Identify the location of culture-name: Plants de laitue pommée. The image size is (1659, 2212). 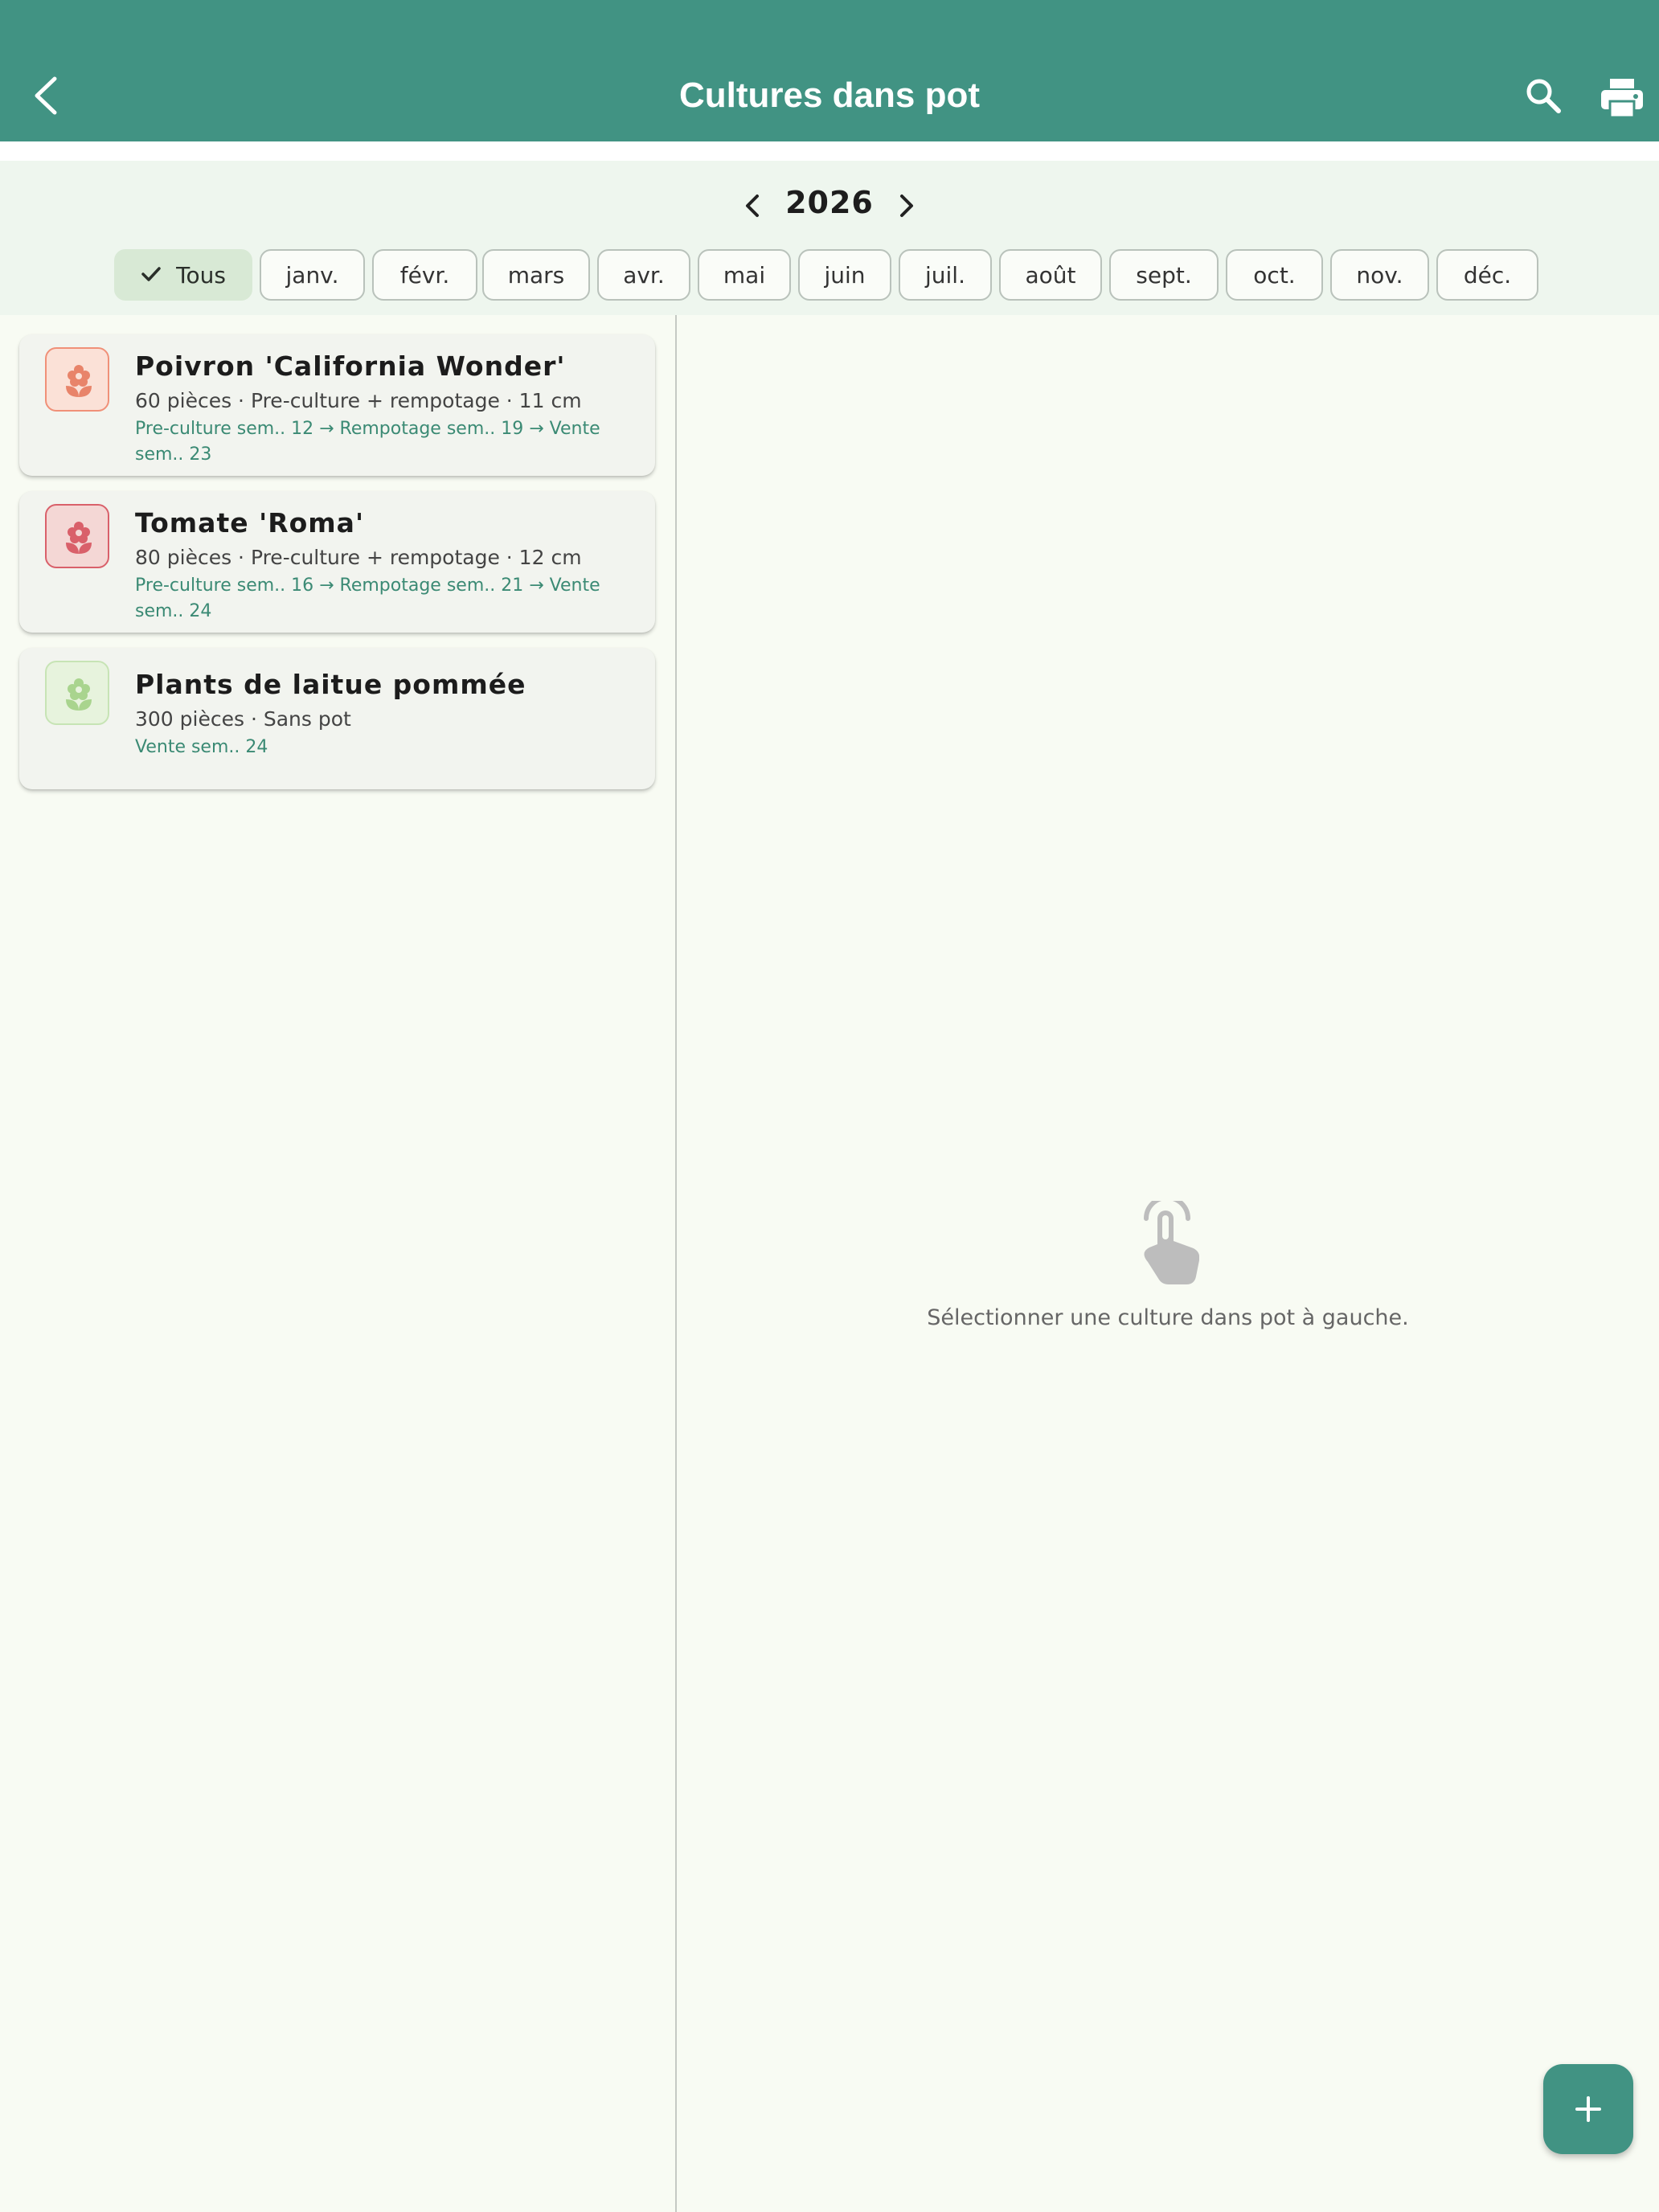
(330, 684).